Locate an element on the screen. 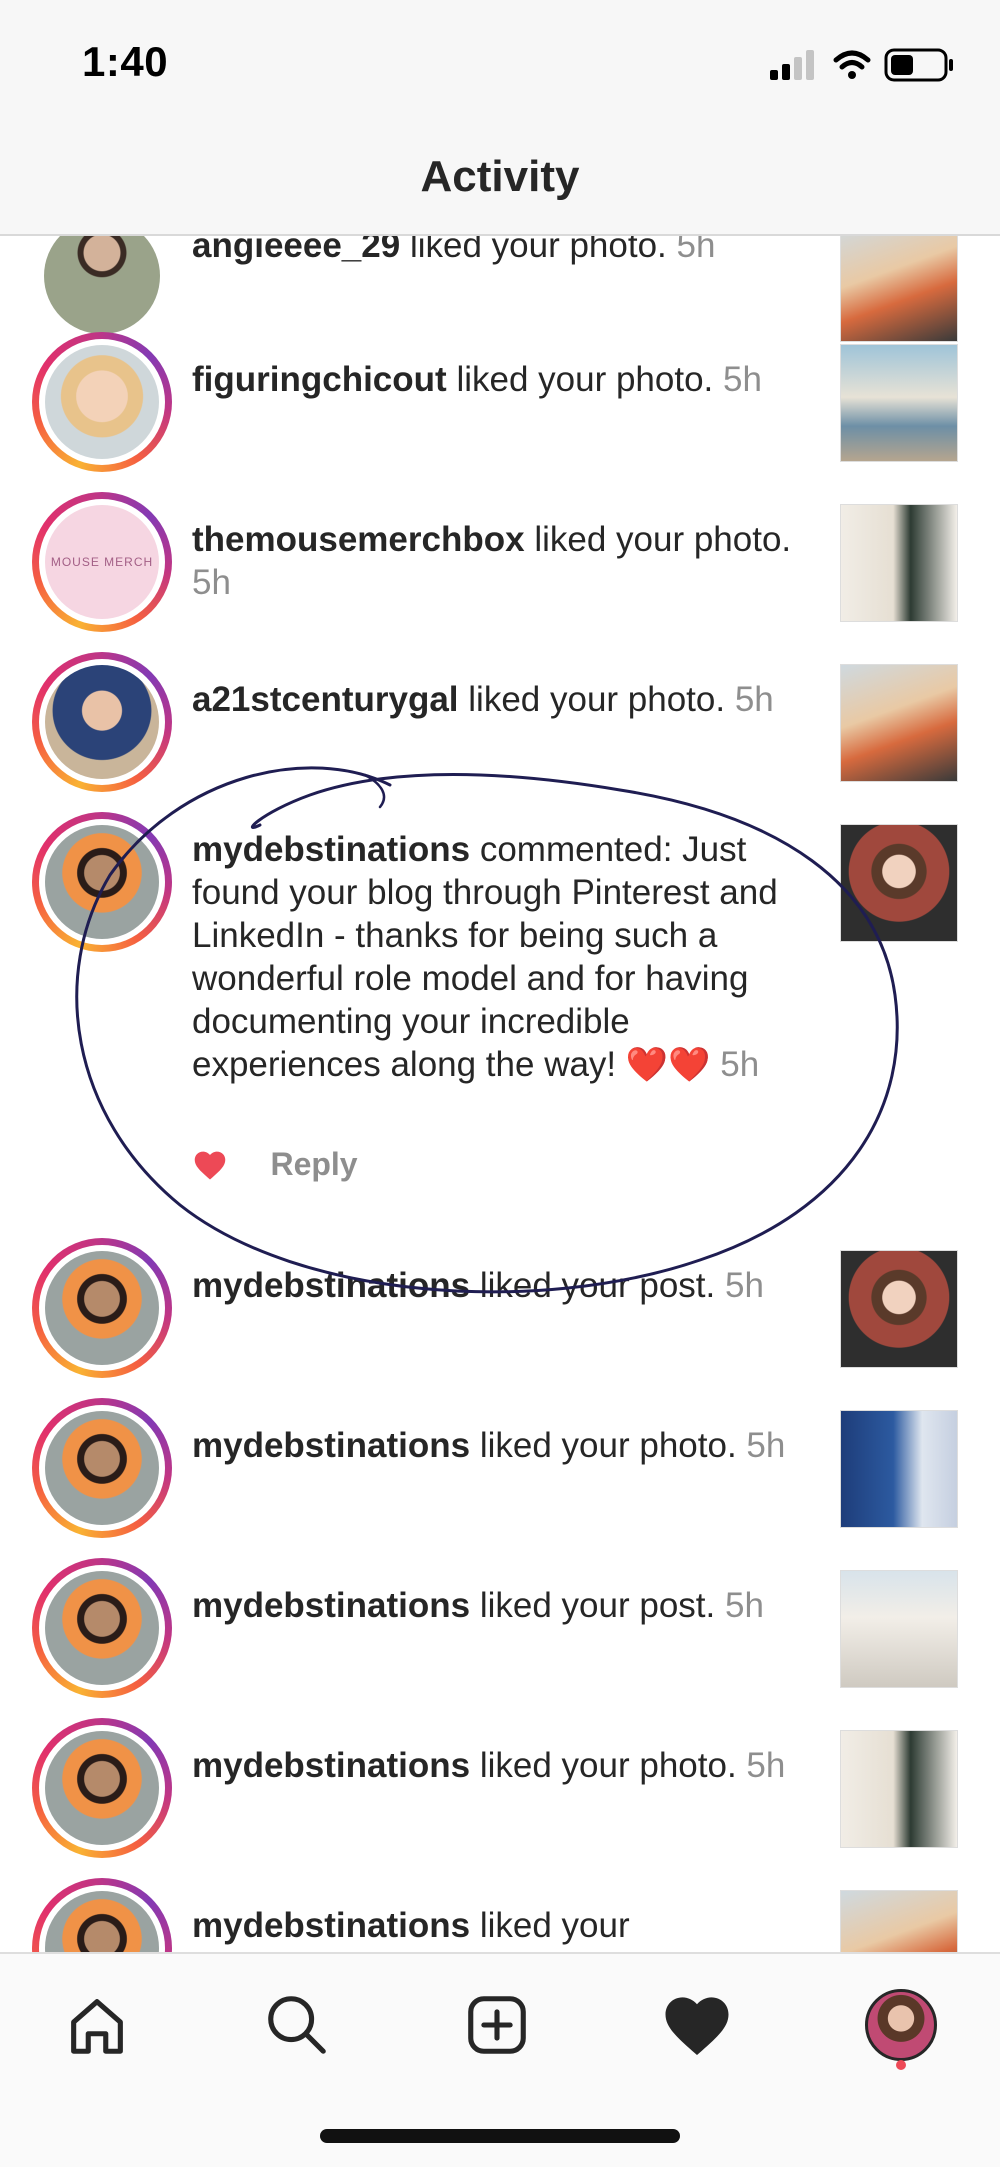 The width and height of the screenshot is (1000, 2167). notification-text: angieeee_29 liked your photo. 5h is located at coordinates (502, 251).